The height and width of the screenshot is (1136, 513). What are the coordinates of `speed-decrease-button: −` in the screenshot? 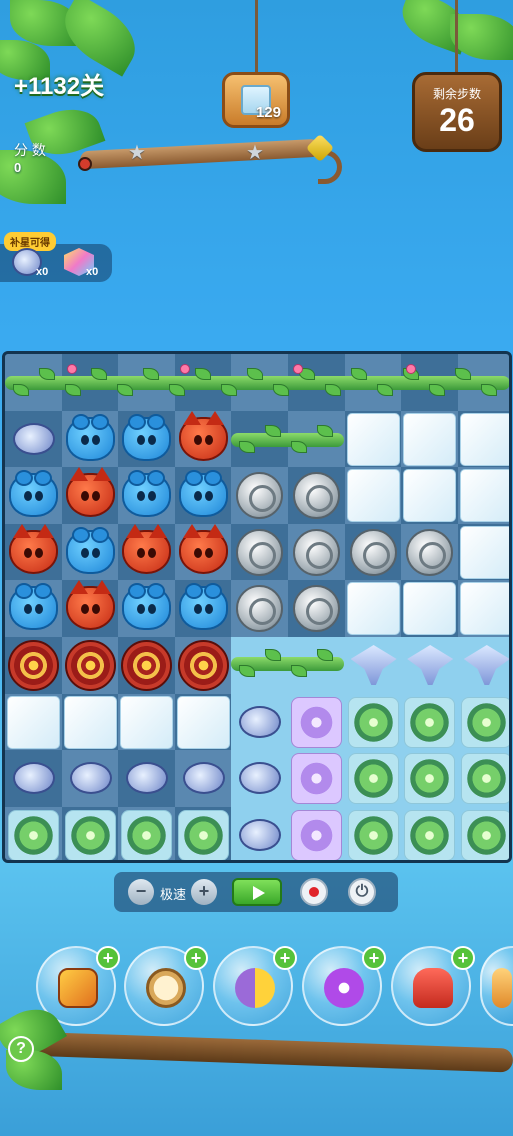 It's located at (141, 892).